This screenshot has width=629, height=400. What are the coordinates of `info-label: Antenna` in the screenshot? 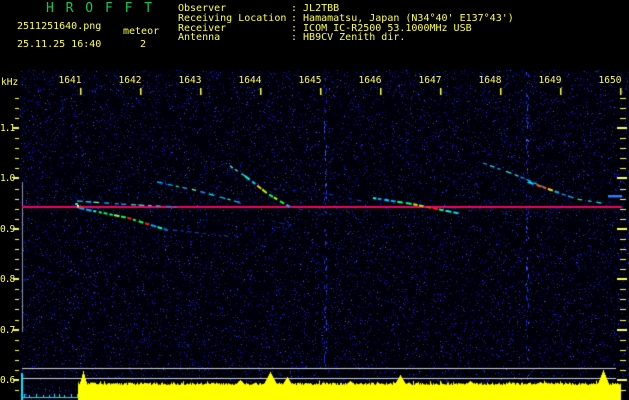 It's located at (199, 38).